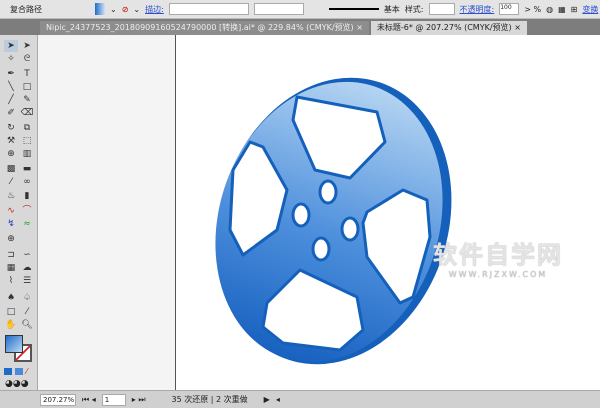  Describe the element at coordinates (27, 196) in the screenshot. I see `graph-tool-icon: ▮` at that location.